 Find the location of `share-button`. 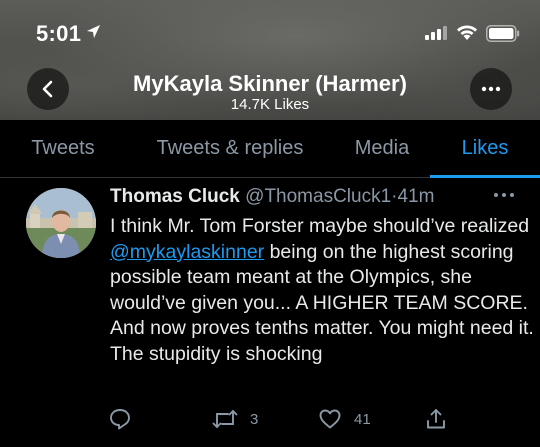

share-button is located at coordinates (436, 419).